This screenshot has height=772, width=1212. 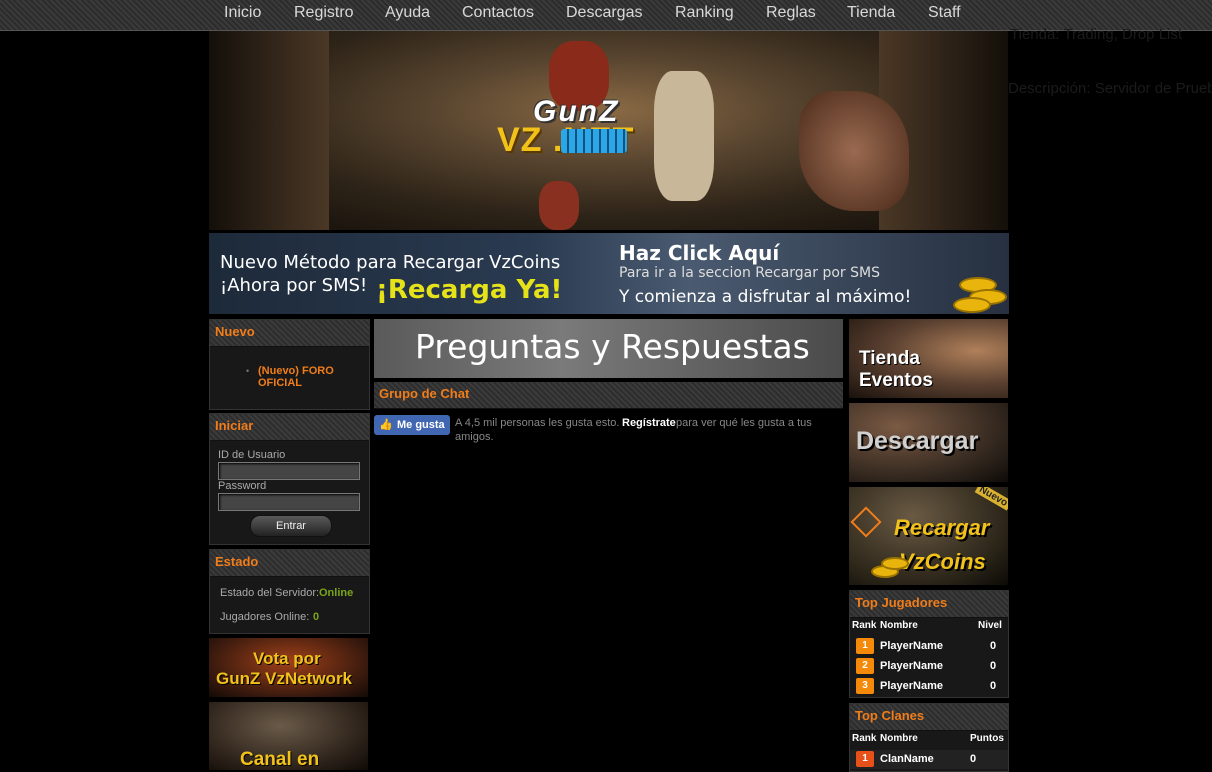 I want to click on sms-line1: Nuevo Método para Recargar VzCoins, so click(x=390, y=262).